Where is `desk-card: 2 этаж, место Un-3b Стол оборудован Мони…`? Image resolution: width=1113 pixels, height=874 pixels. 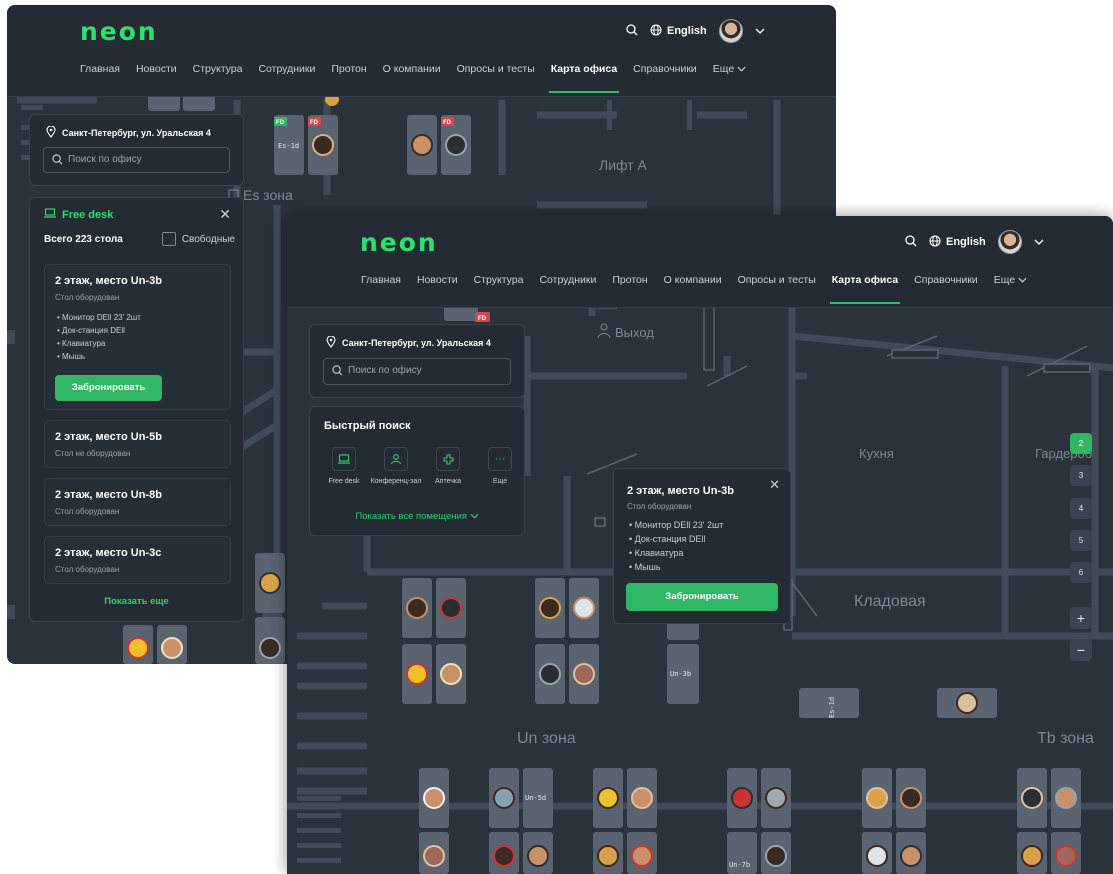
desk-card: 2 этаж, место Un-3b Стол оборудован Мони… is located at coordinates (137, 337).